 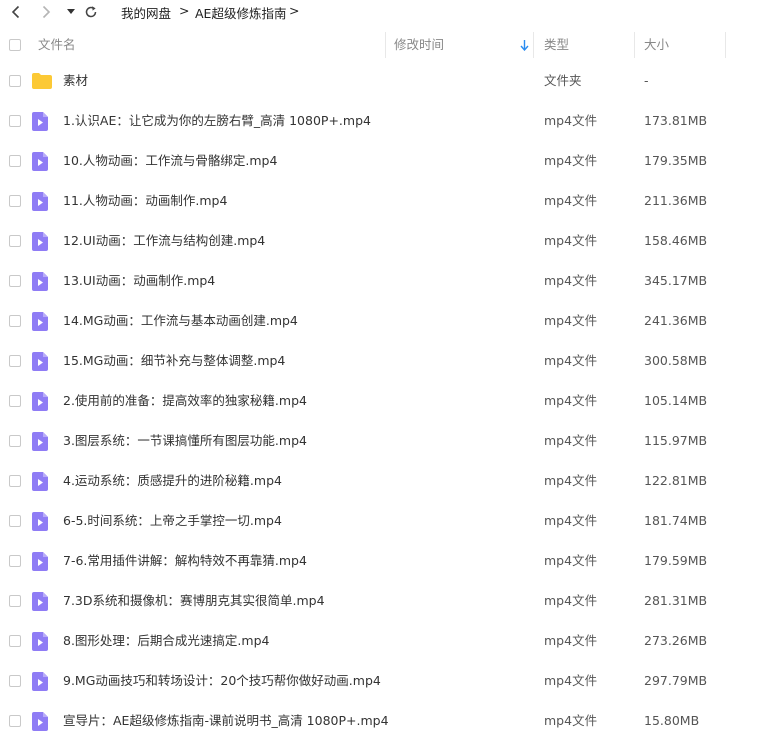 I want to click on breadcrumb-item-my-drive: 我的网盘, so click(x=146, y=12).